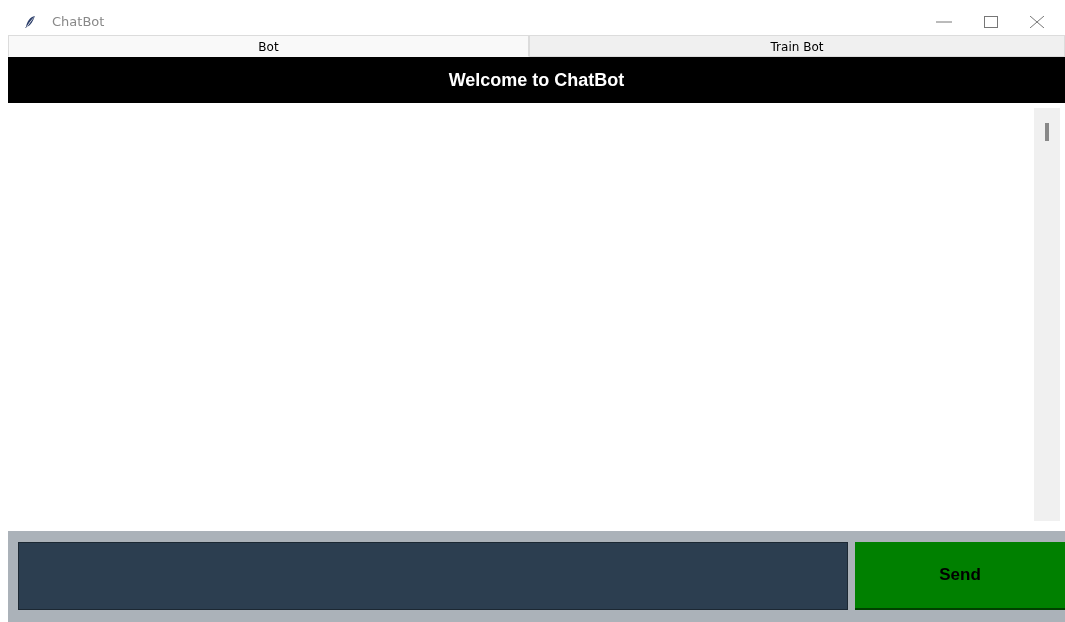 This screenshot has width=1065, height=622. Describe the element at coordinates (1037, 21) in the screenshot. I see `close-icon` at that location.